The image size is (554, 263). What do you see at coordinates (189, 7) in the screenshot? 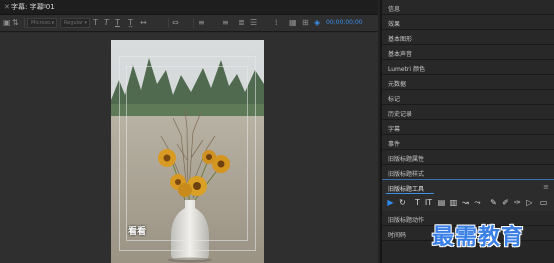
I see `editor-tab-bar: ✕ 字幕: 字幕 01 ≡` at bounding box center [189, 7].